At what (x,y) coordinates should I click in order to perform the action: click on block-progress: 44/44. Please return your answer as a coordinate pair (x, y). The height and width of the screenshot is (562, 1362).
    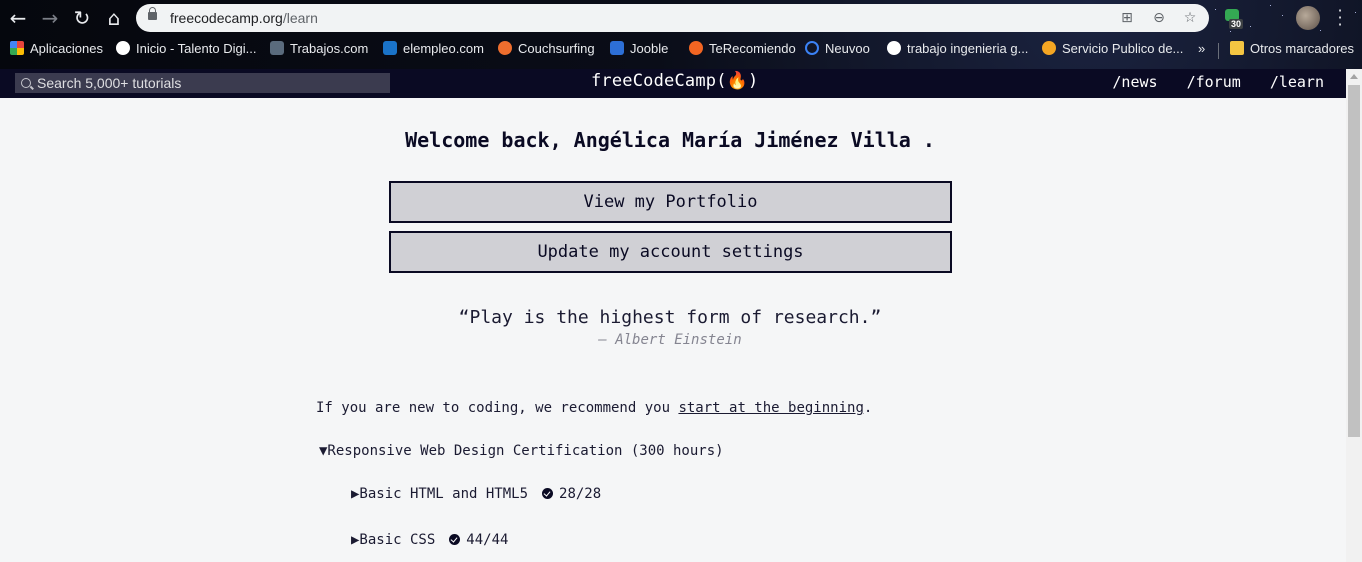
    Looking at the image, I should click on (487, 540).